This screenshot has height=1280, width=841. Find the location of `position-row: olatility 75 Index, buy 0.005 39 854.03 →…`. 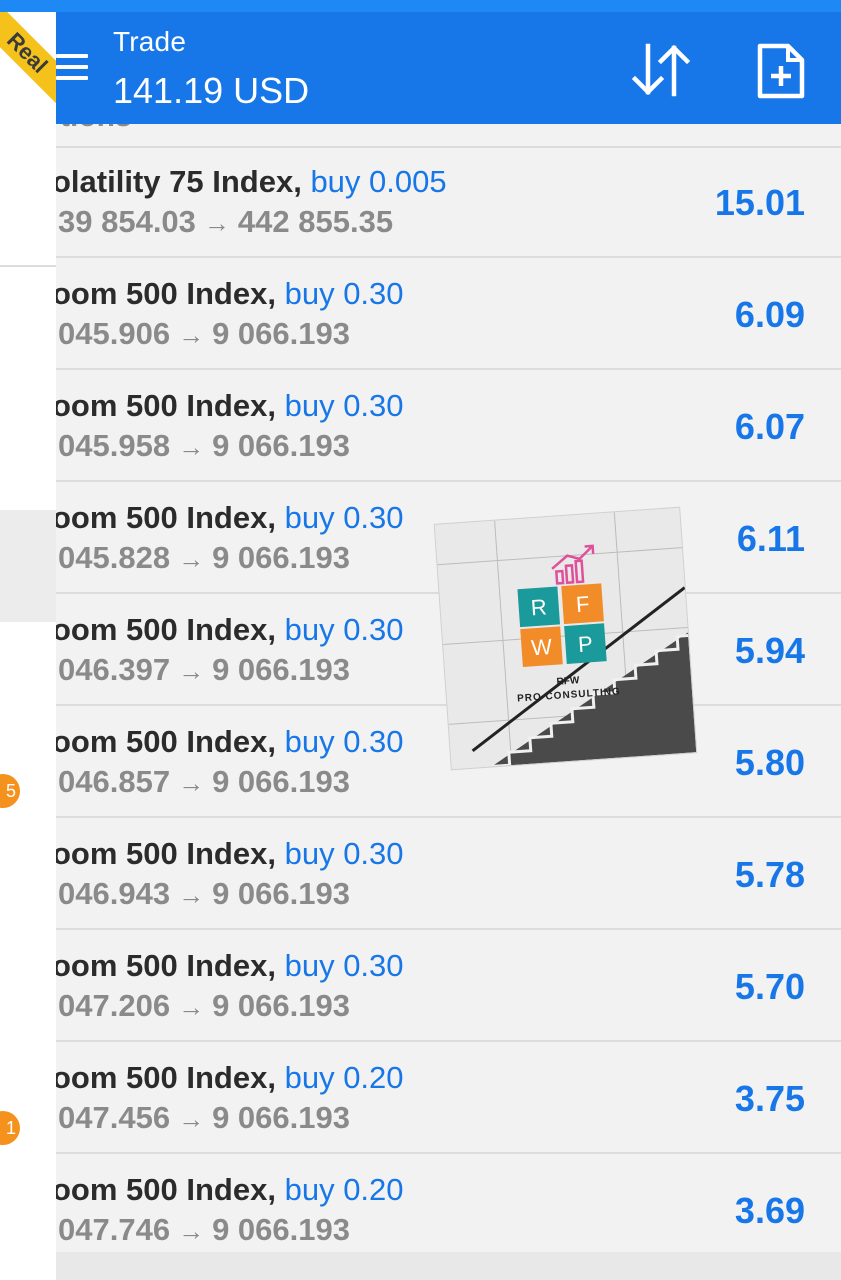

position-row: olatility 75 Index, buy 0.005 39 854.03 →… is located at coordinates (448, 202).